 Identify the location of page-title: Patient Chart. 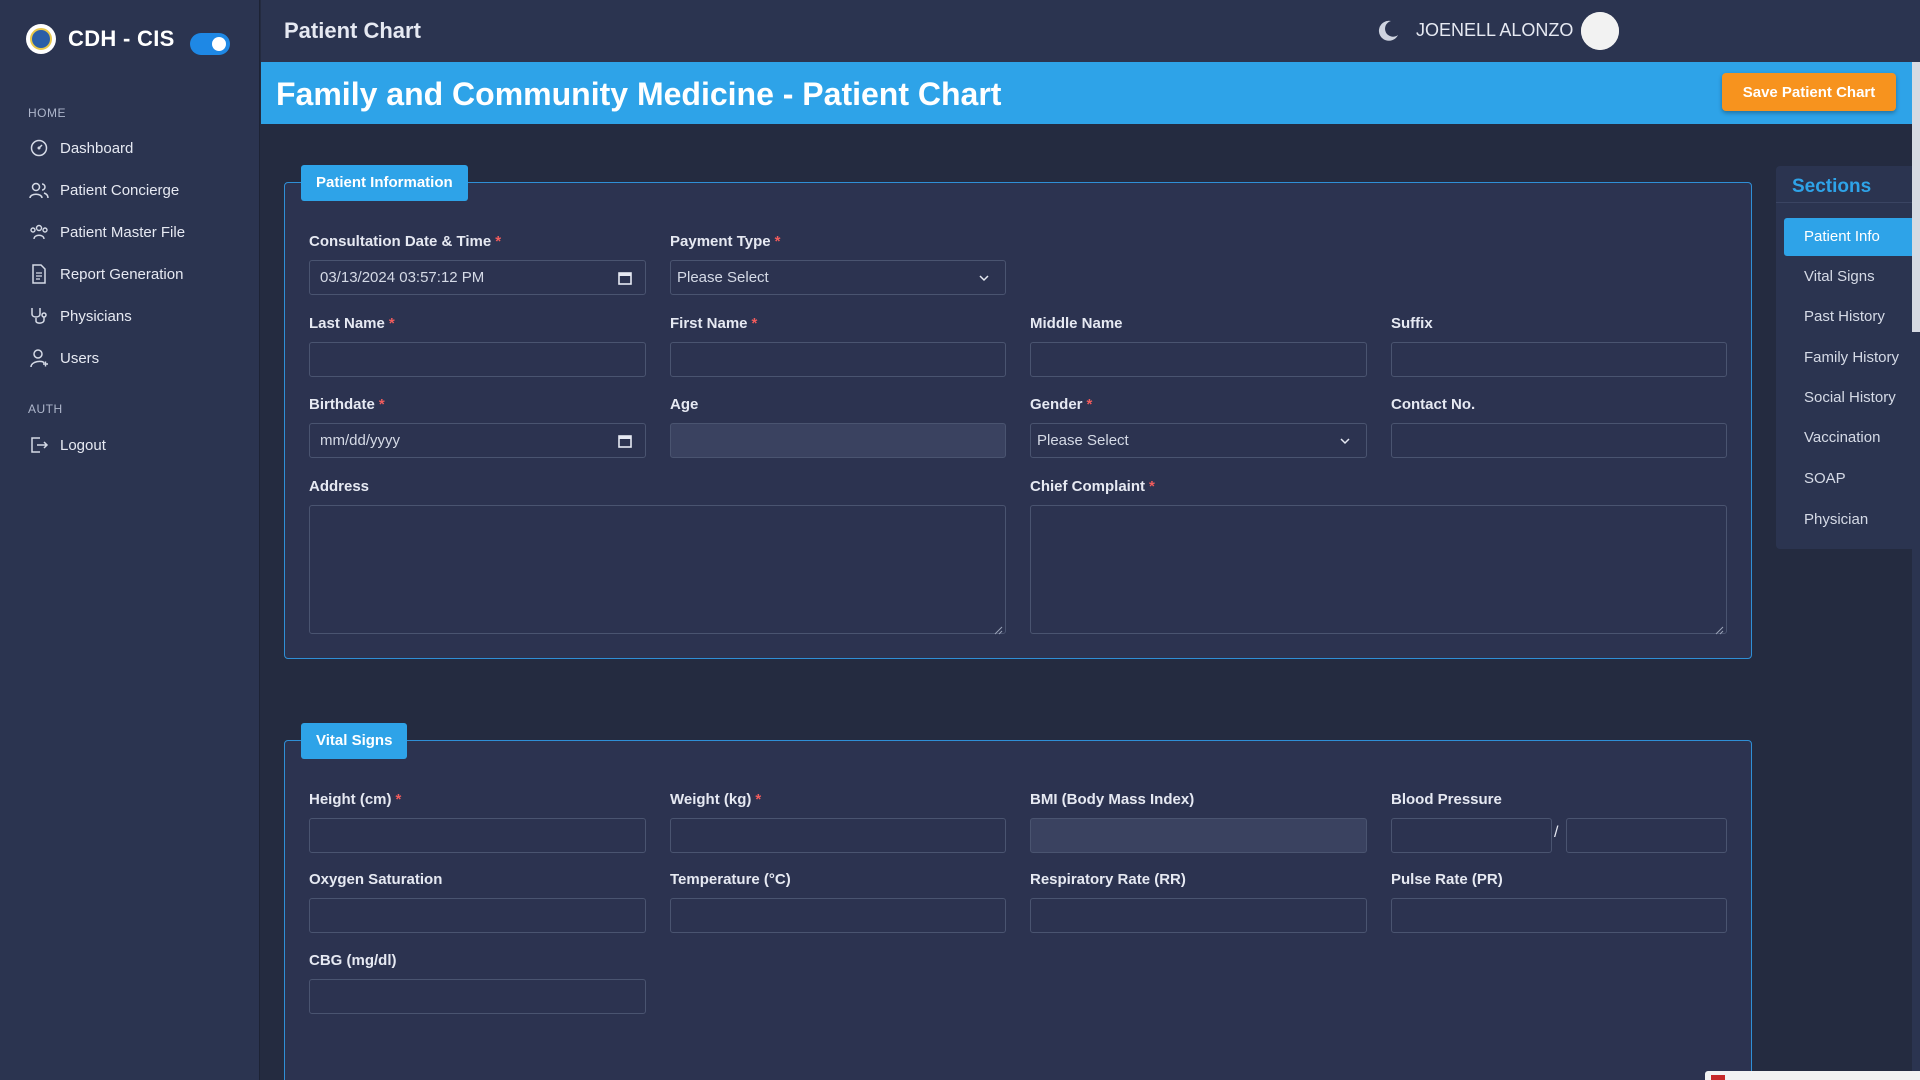
(352, 30).